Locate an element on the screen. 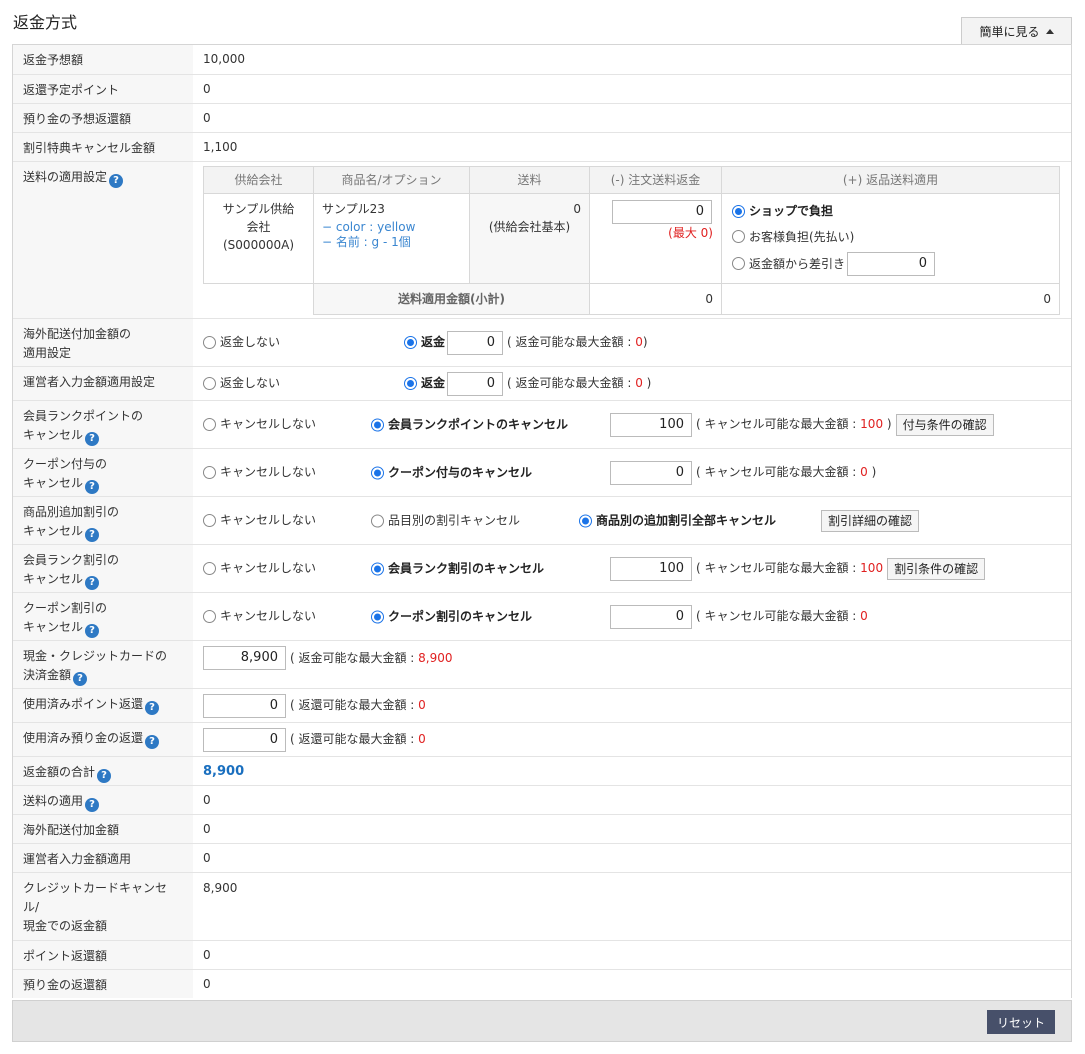  simple-view-toggle-button: 簡単に見る is located at coordinates (1016, 31).